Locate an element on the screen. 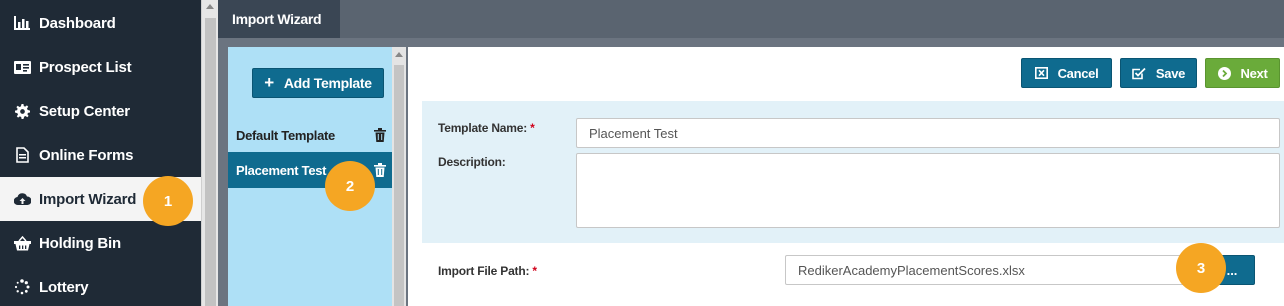 This screenshot has width=1284, height=306. tab-bar: Import Wizard is located at coordinates (751, 19).